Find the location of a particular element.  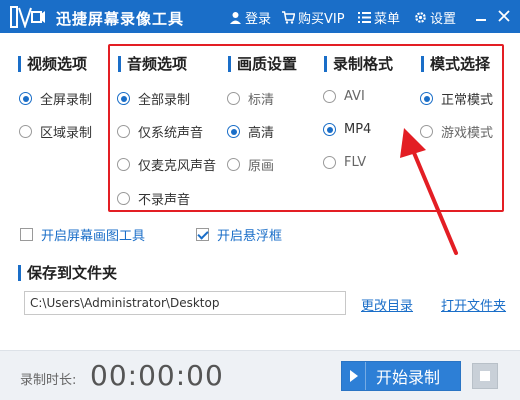

checkbox-label: 开启屏幕画图工具 is located at coordinates (93, 236).